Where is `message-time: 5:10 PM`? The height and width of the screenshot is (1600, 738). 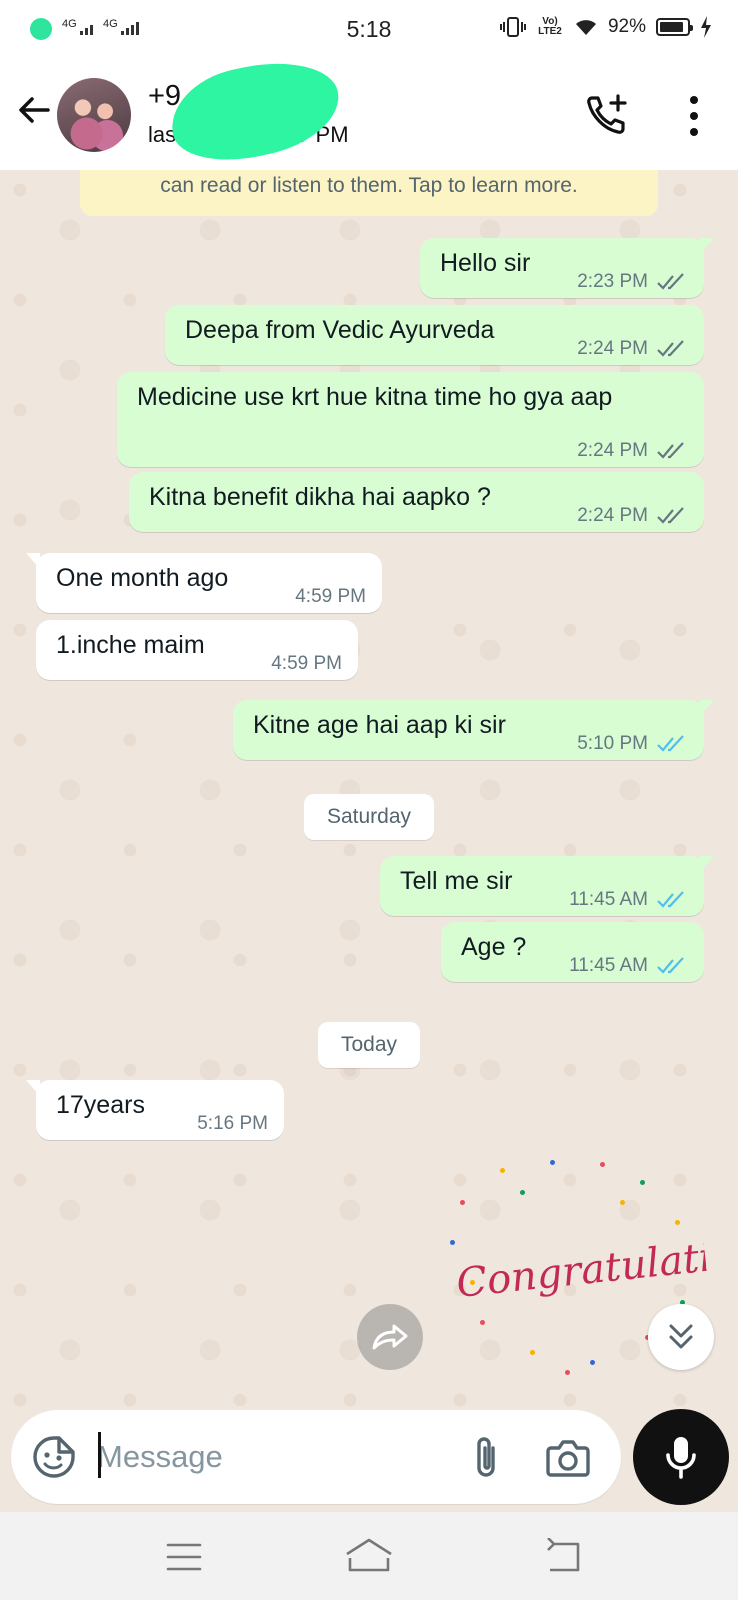
message-time: 5:10 PM is located at coordinates (612, 743).